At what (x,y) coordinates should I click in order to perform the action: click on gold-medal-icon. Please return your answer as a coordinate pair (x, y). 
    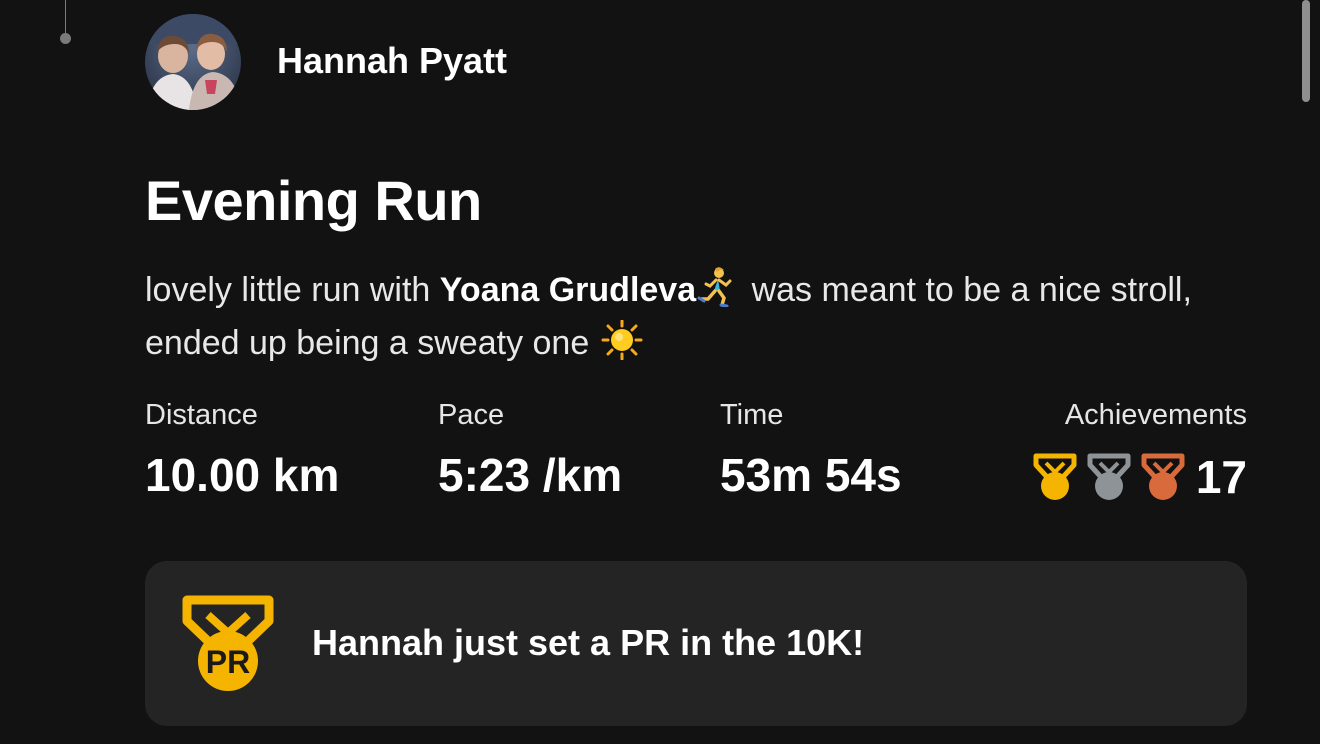
    Looking at the image, I should click on (1055, 476).